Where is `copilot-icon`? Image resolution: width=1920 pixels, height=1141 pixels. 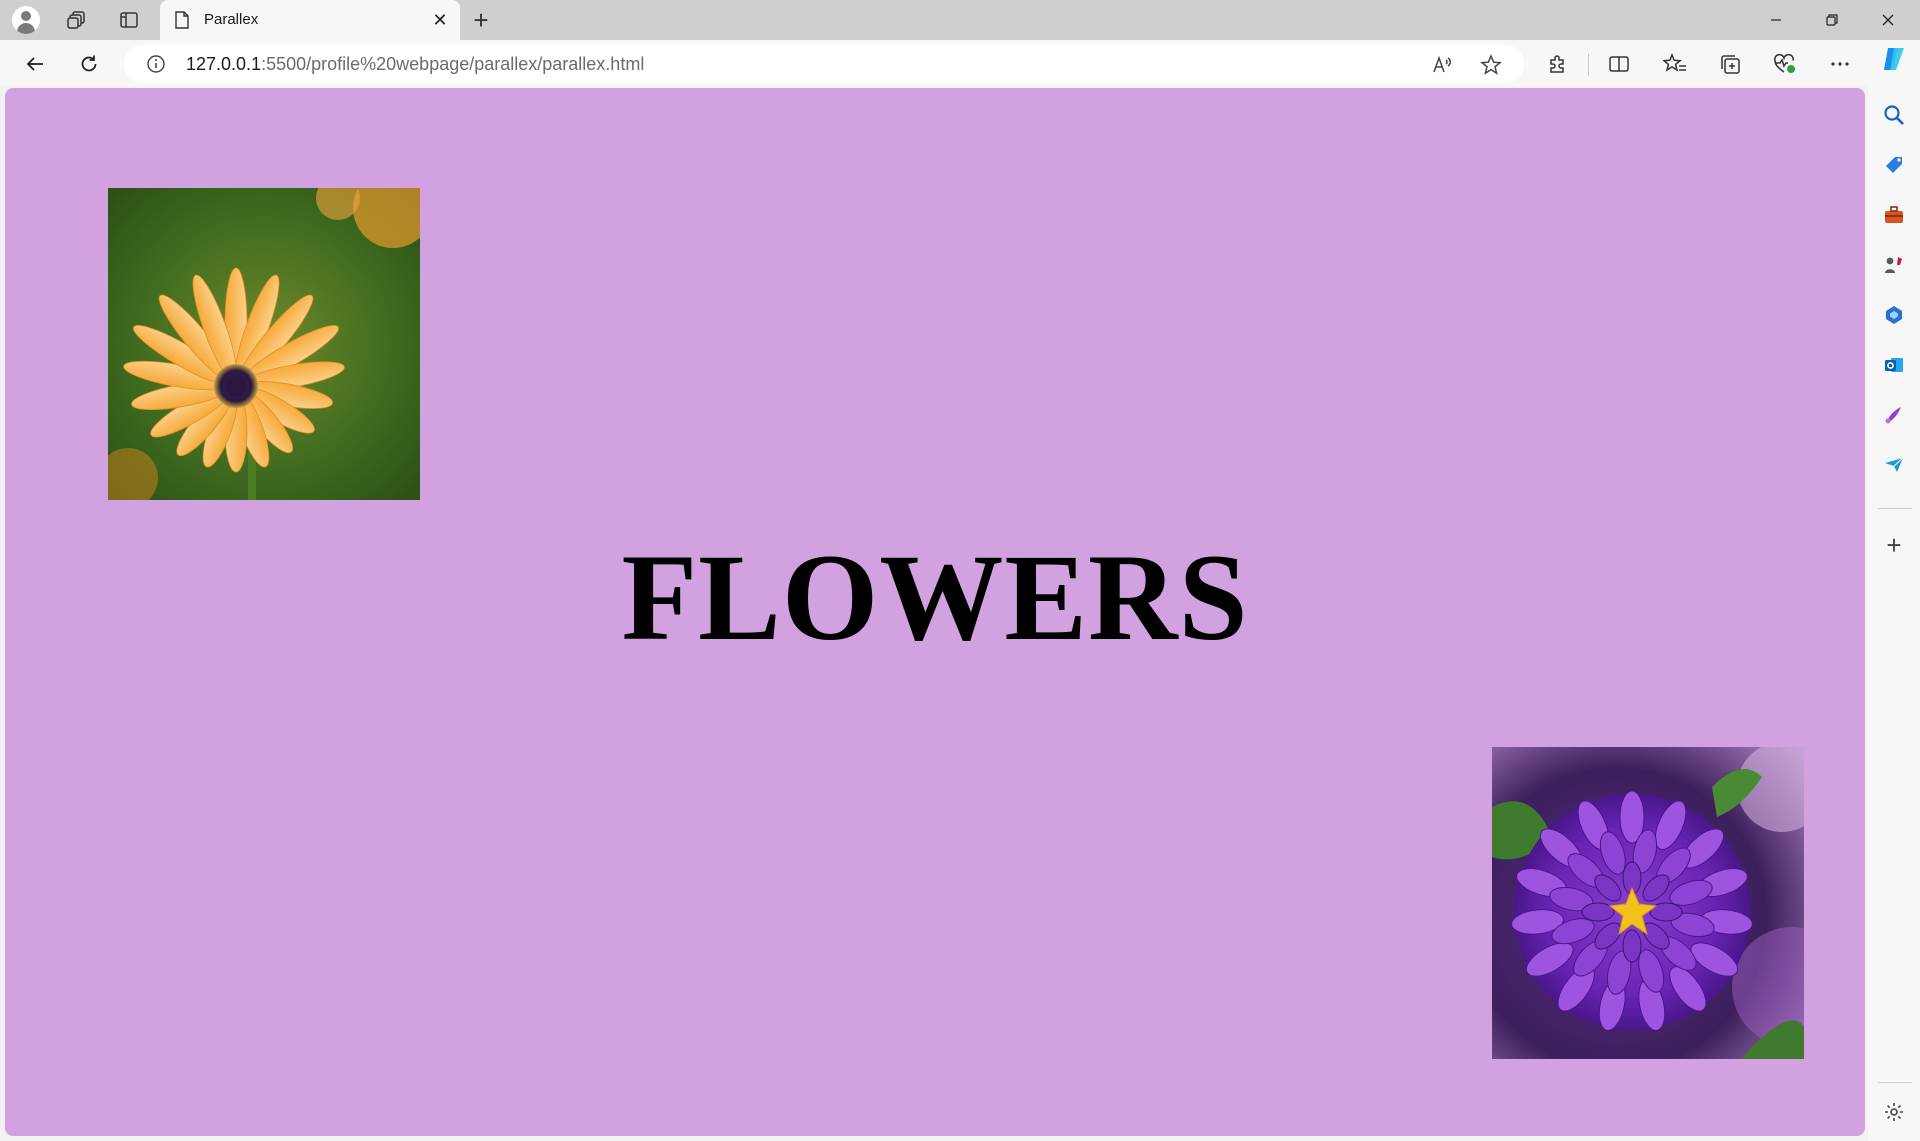
copilot-icon is located at coordinates (1894, 59).